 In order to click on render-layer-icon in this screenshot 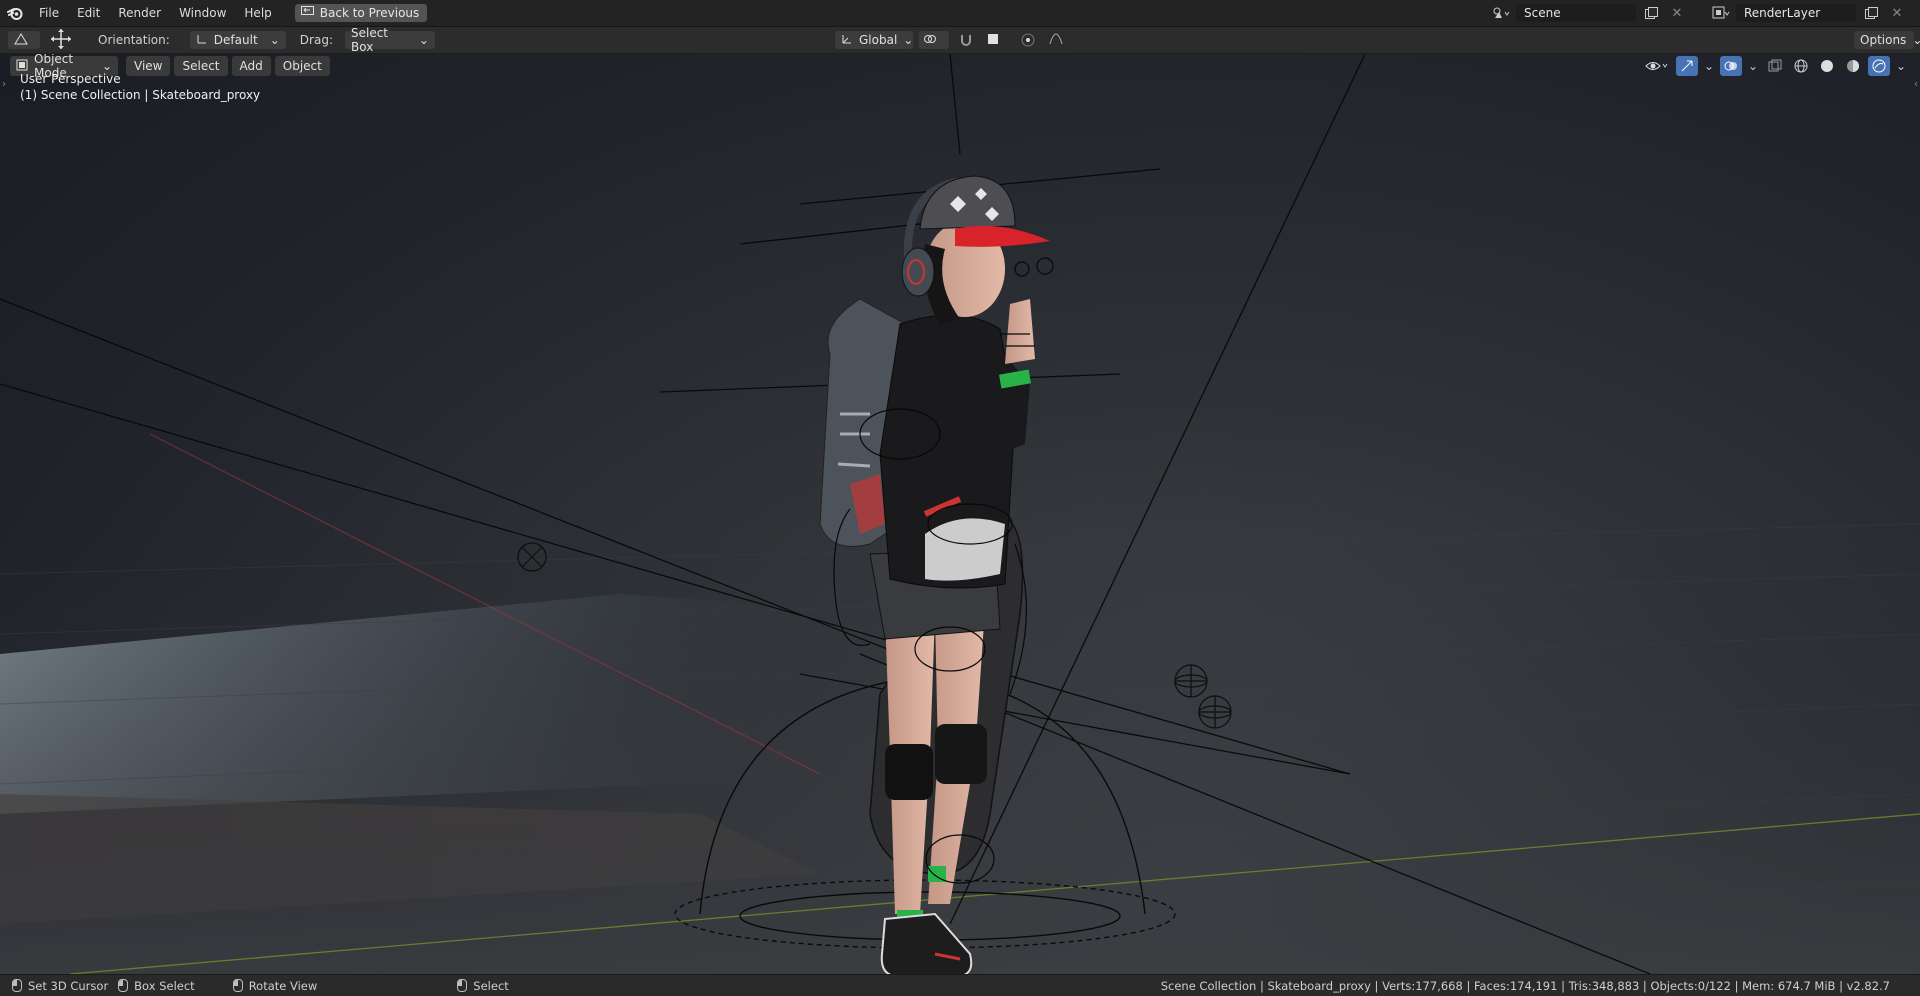, I will do `click(1721, 13)`.